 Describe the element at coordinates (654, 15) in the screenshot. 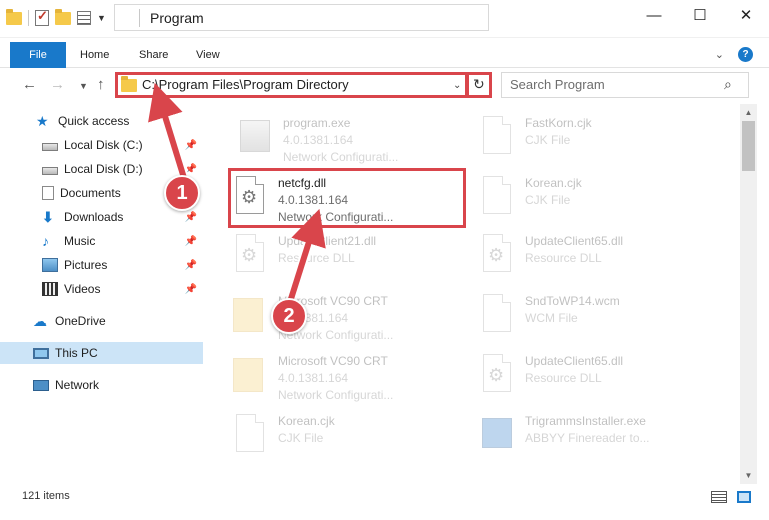

I see `minimize-button: —` at that location.